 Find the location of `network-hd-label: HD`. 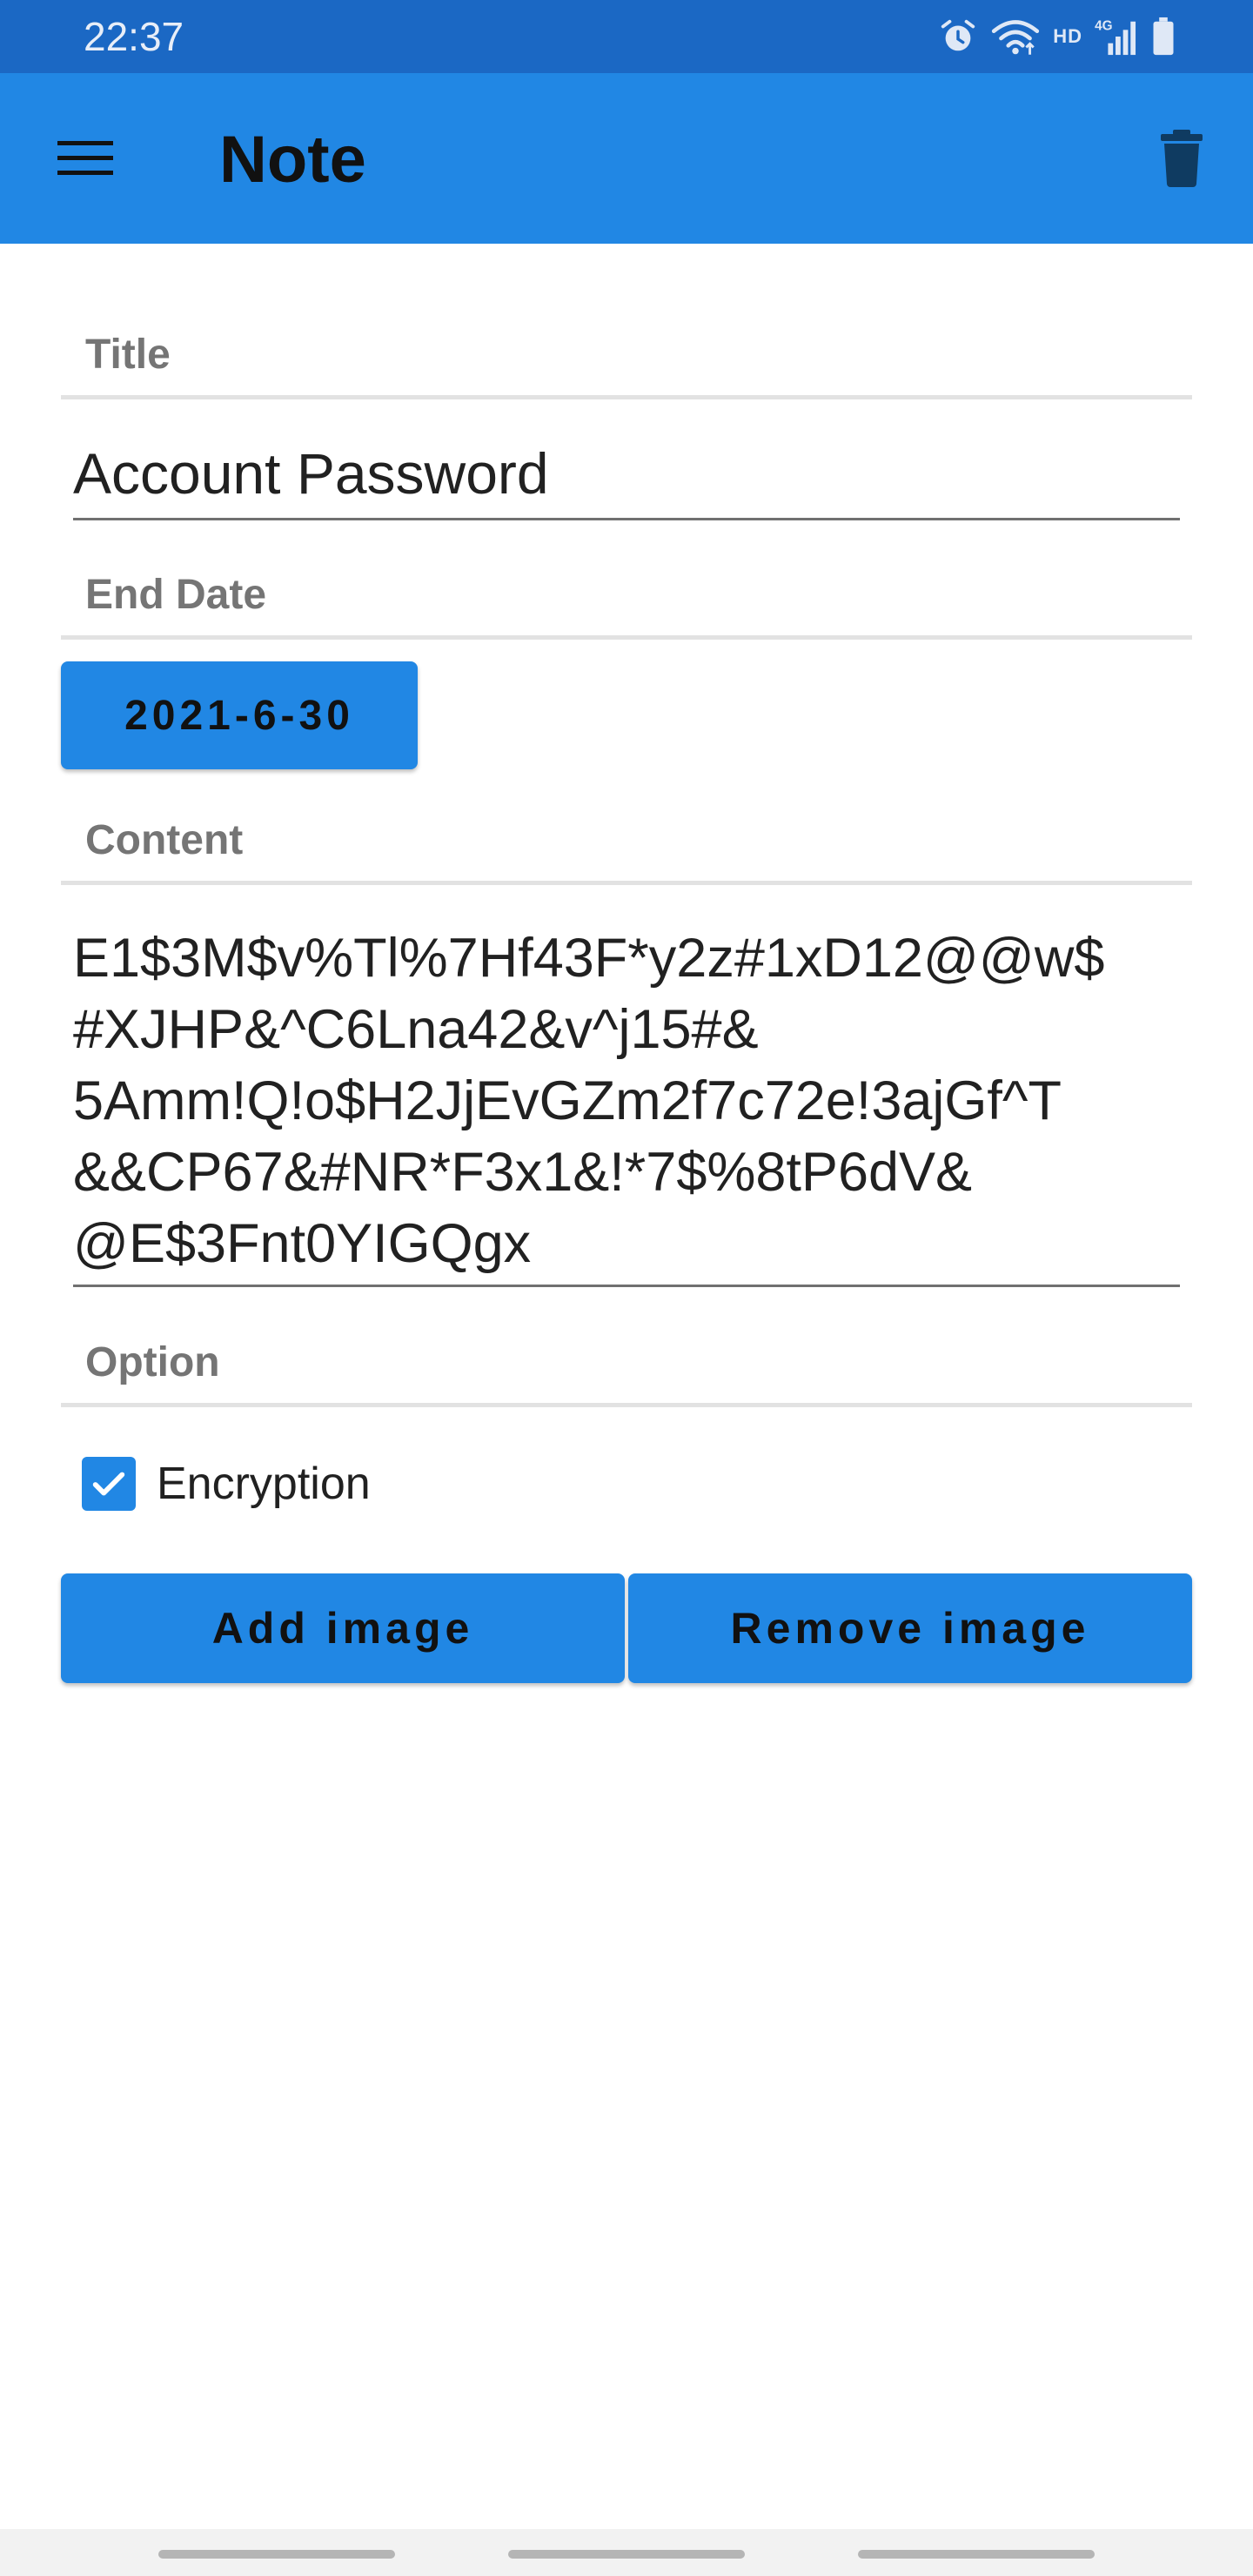

network-hd-label: HD is located at coordinates (1067, 36).